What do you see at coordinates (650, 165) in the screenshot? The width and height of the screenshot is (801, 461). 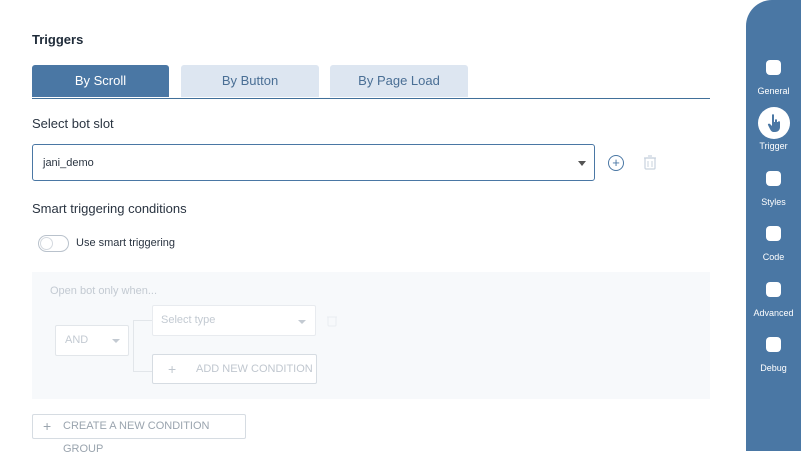 I see `delete-slot-icon` at bounding box center [650, 165].